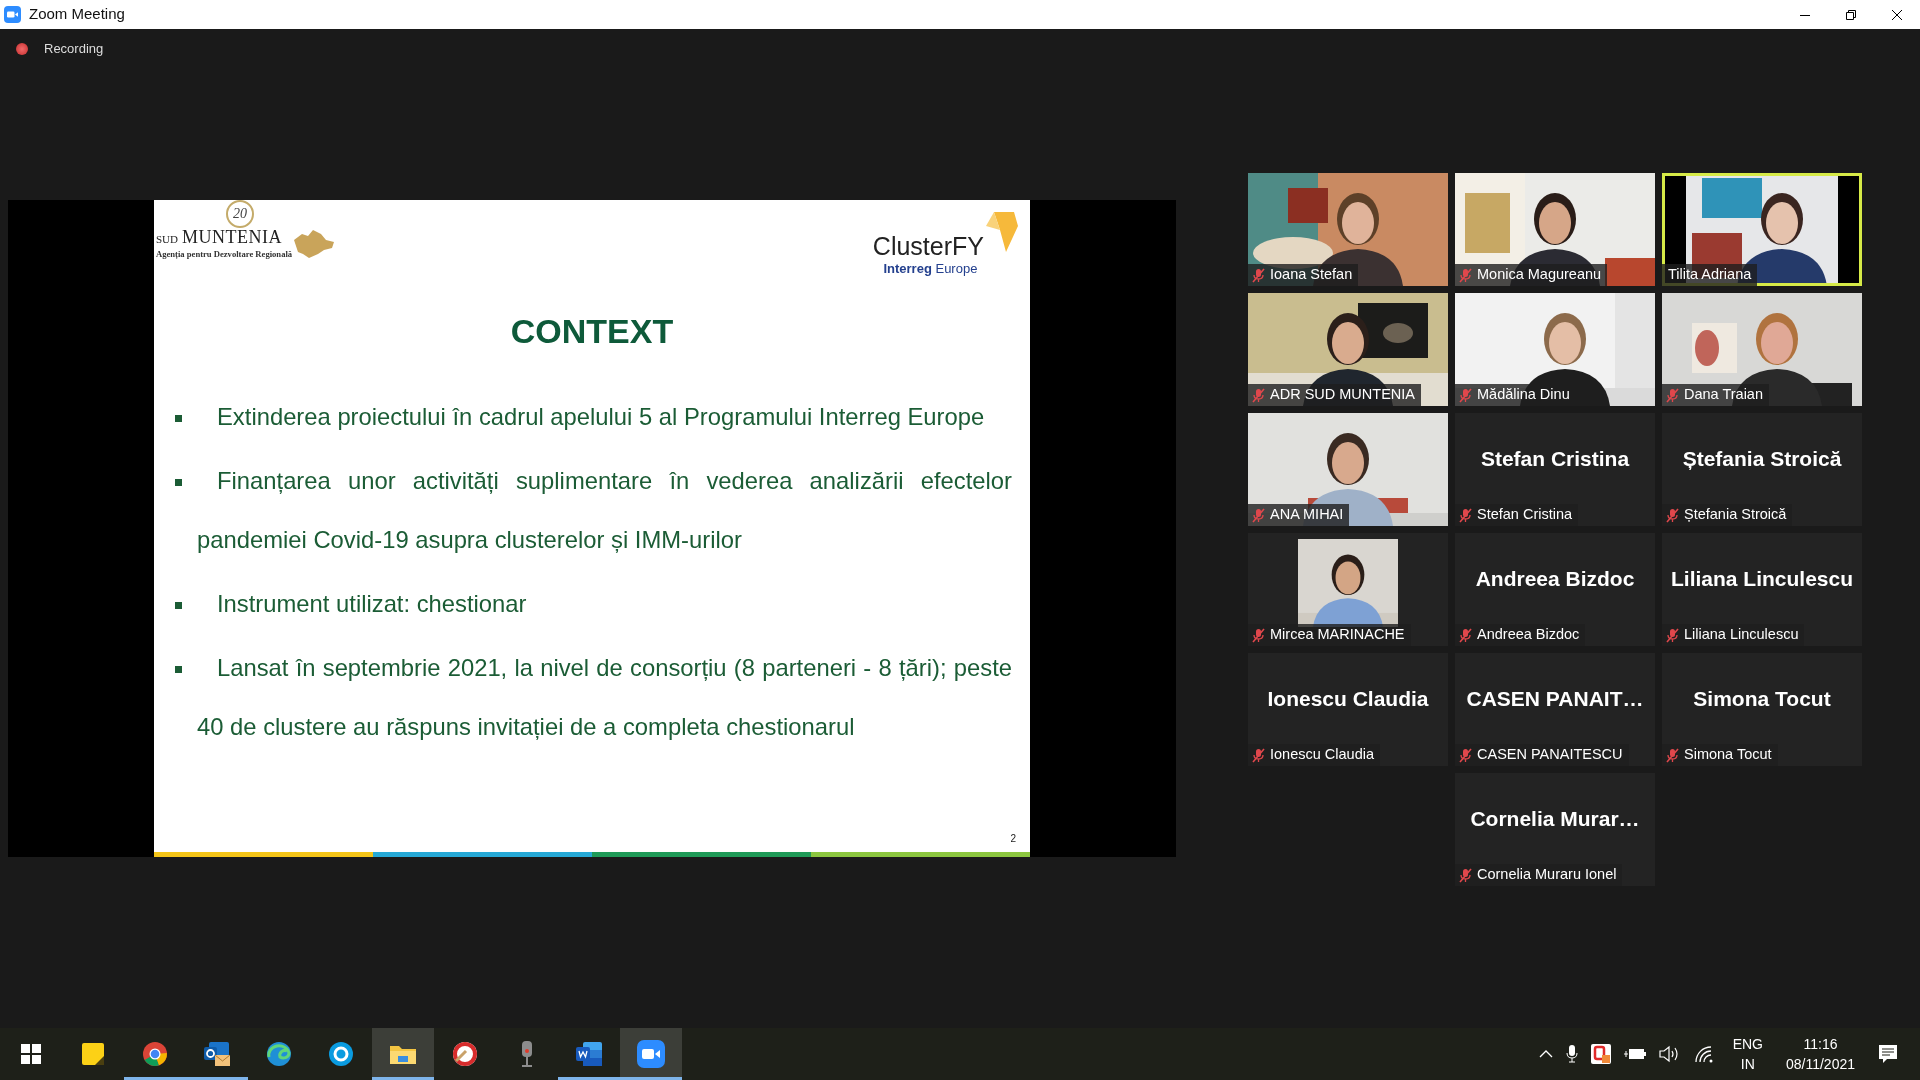 Image resolution: width=1920 pixels, height=1080 pixels. Describe the element at coordinates (1571, 1054) in the screenshot. I see `microphone-icon` at that location.